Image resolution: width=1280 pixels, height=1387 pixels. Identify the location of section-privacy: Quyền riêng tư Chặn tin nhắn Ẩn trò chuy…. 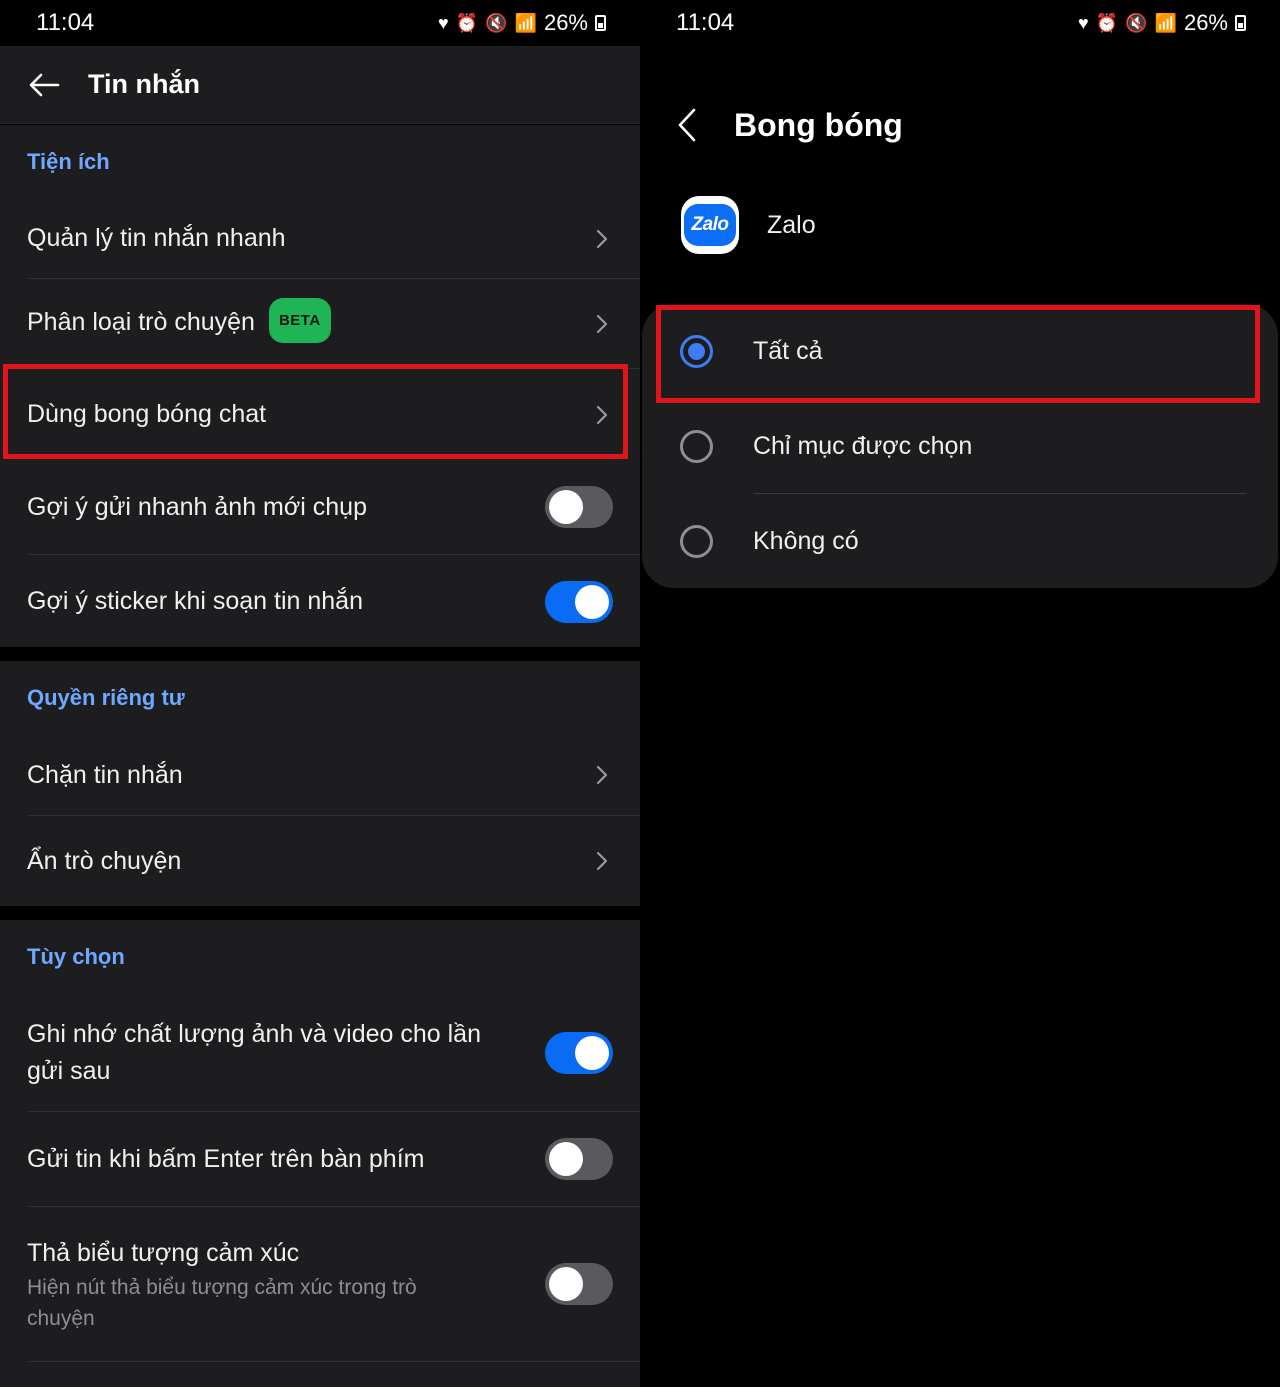
(320, 783).